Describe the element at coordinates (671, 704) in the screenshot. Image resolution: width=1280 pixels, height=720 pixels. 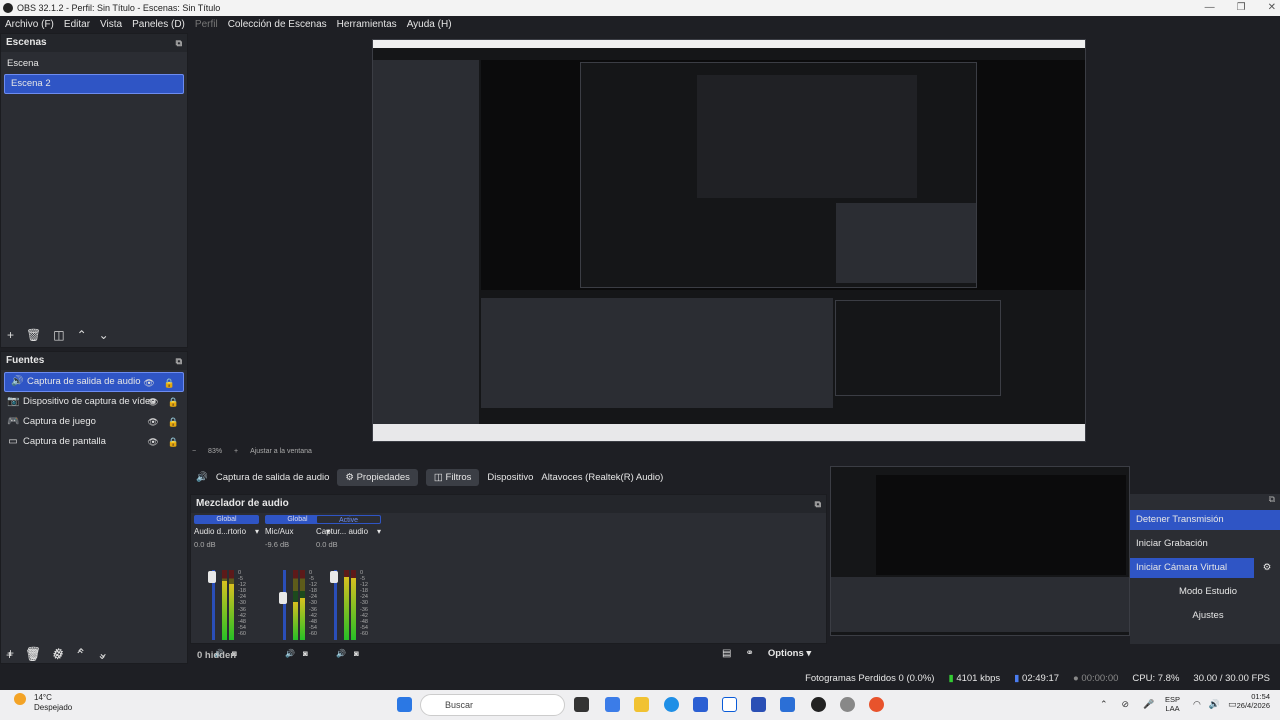
I see `edge-icon` at that location.